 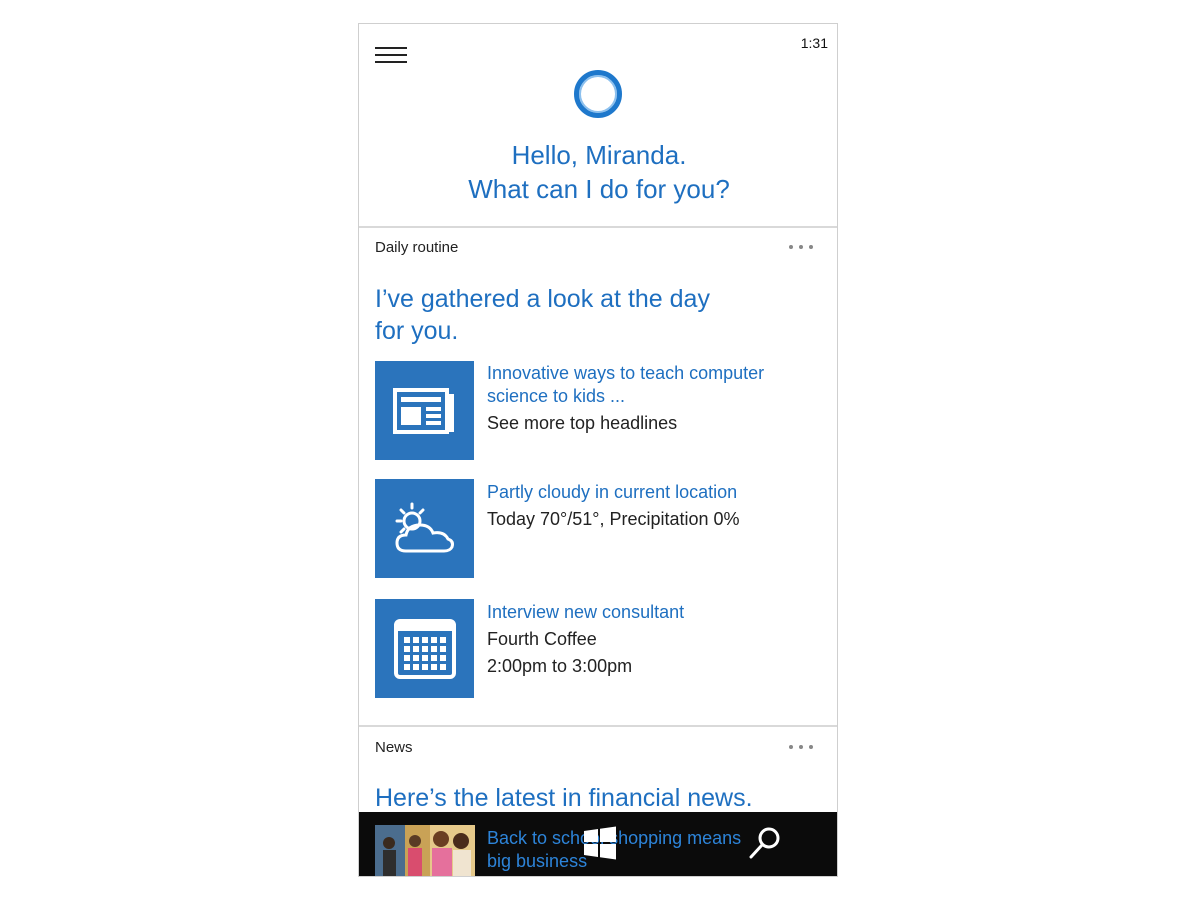 I want to click on search-button, so click(x=765, y=845).